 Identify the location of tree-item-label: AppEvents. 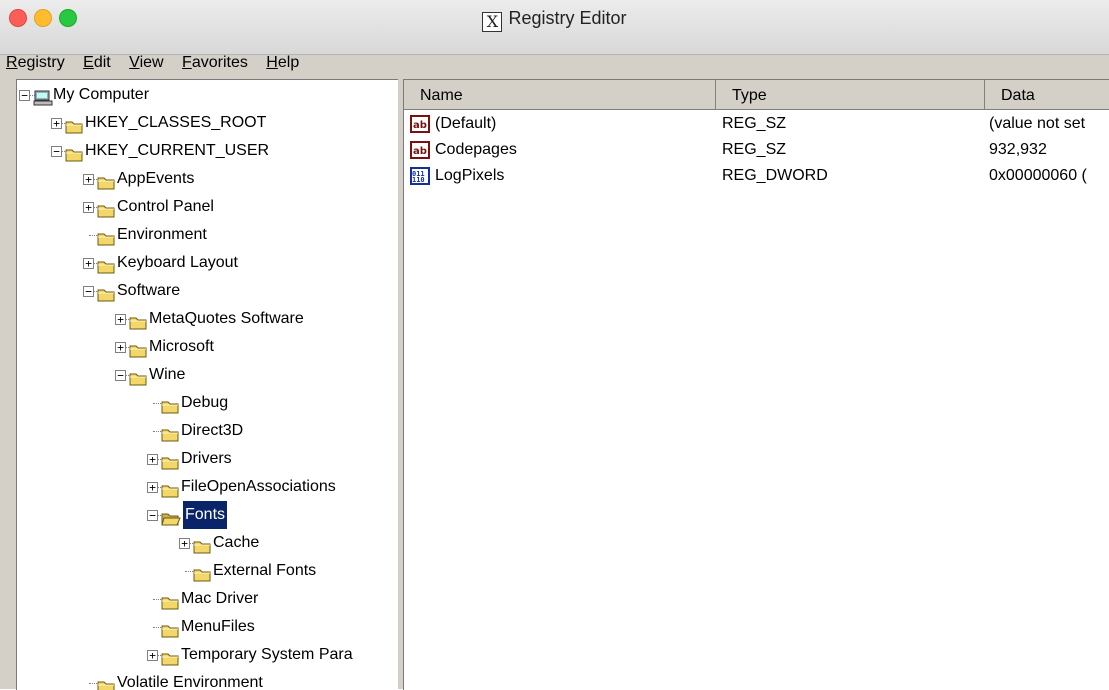
(156, 178).